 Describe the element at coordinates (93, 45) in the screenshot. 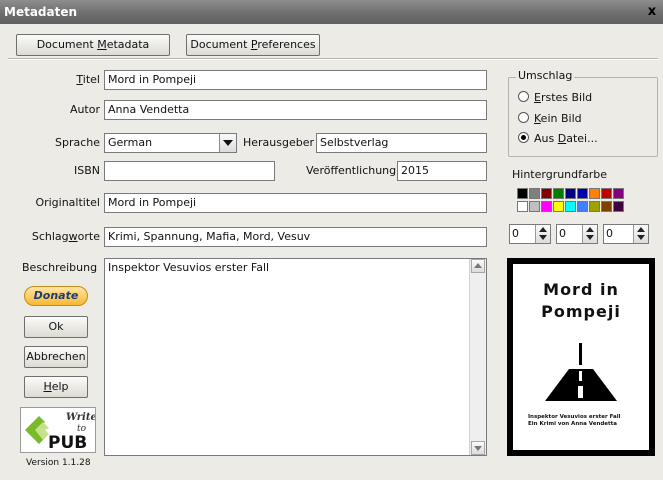

I see `document-metadata-button: Document Metadata` at that location.